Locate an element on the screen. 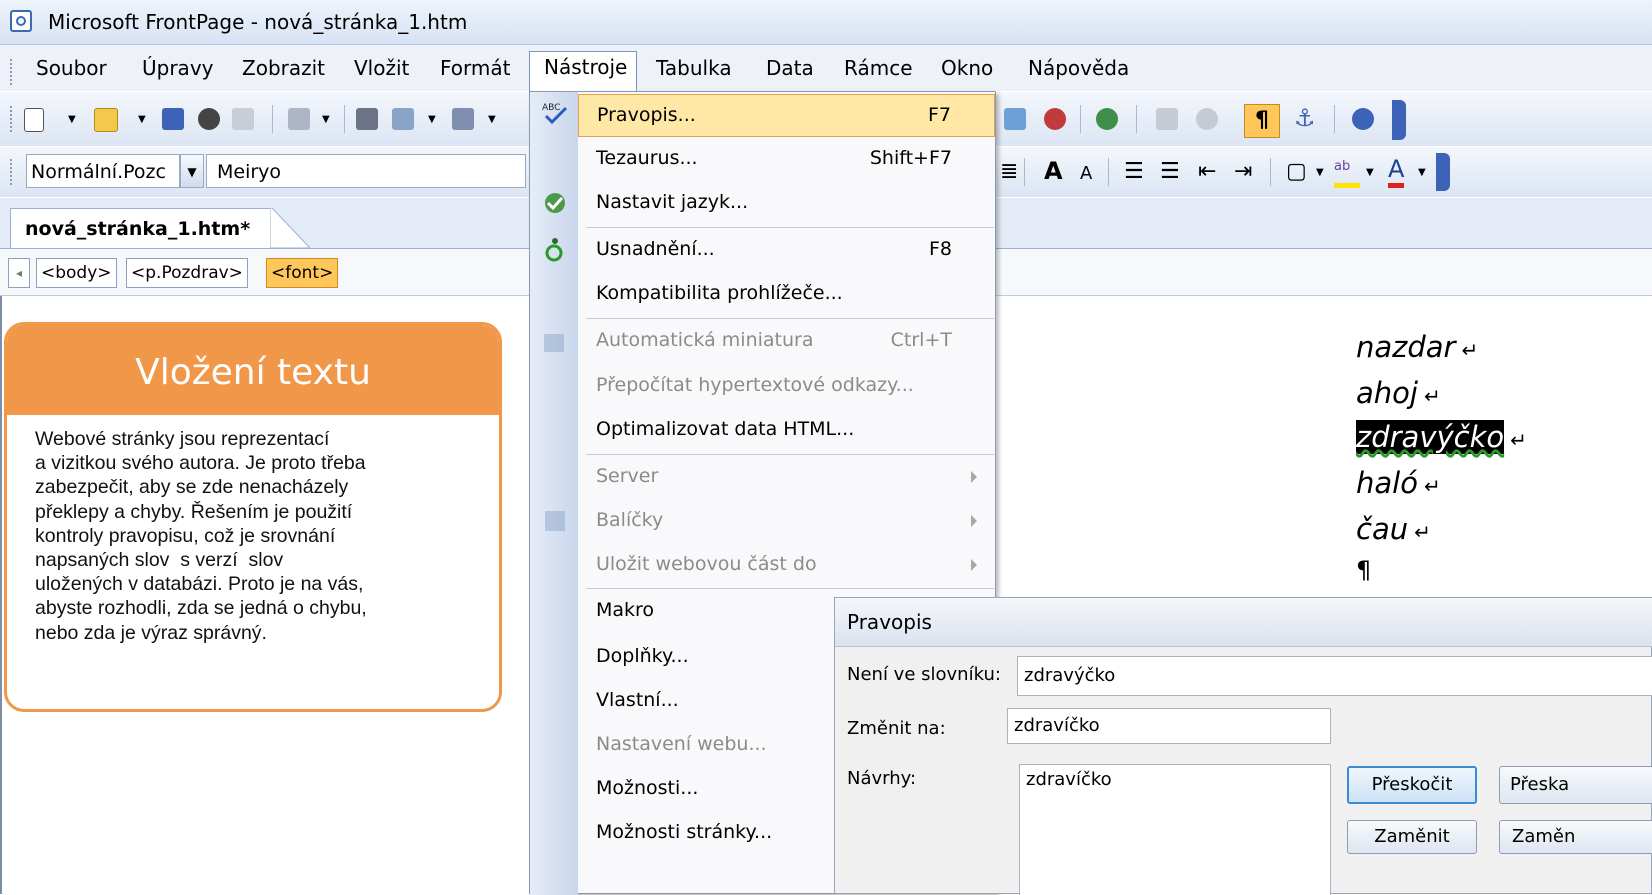 Image resolution: width=1652 pixels, height=895 pixels. submenu-arrow-icon is located at coordinates (974, 521).